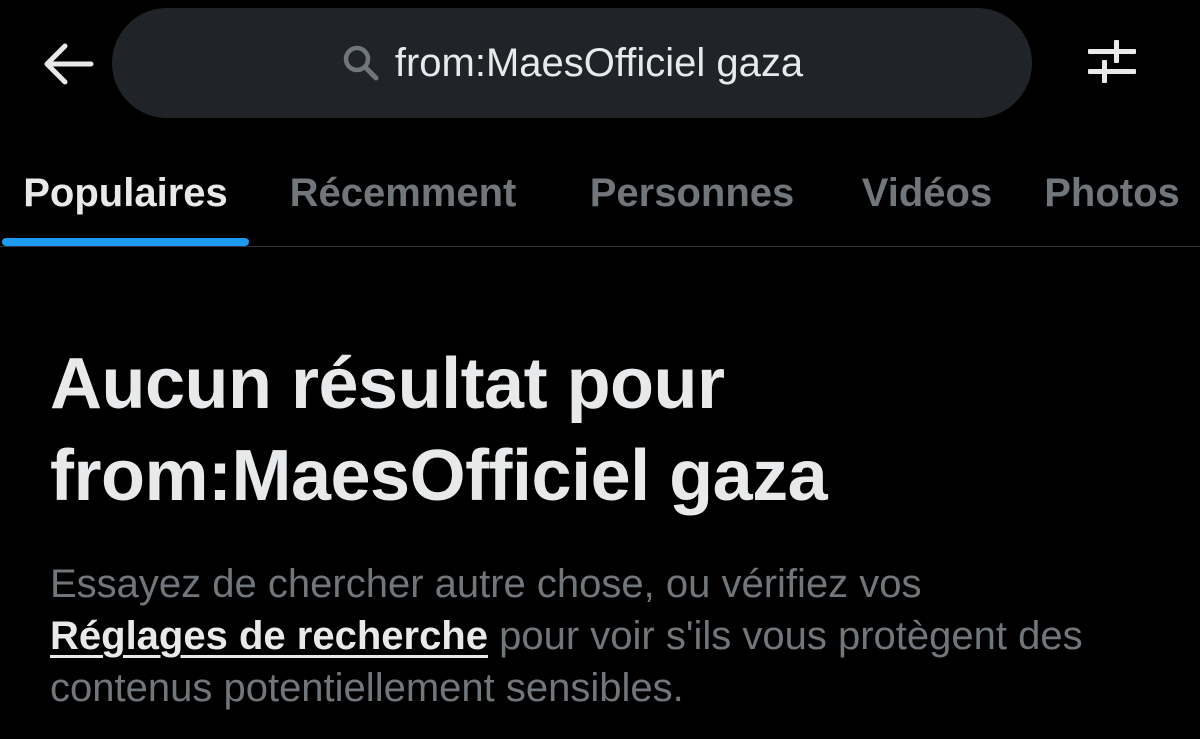  Describe the element at coordinates (361, 63) in the screenshot. I see `search-icon` at that location.